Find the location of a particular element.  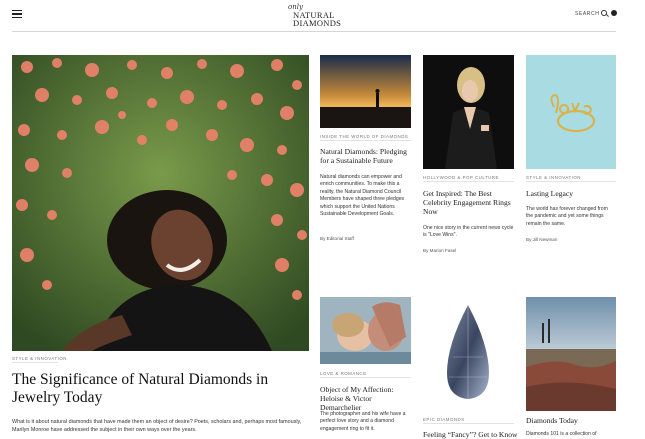

header-divider is located at coordinates (314, 31).